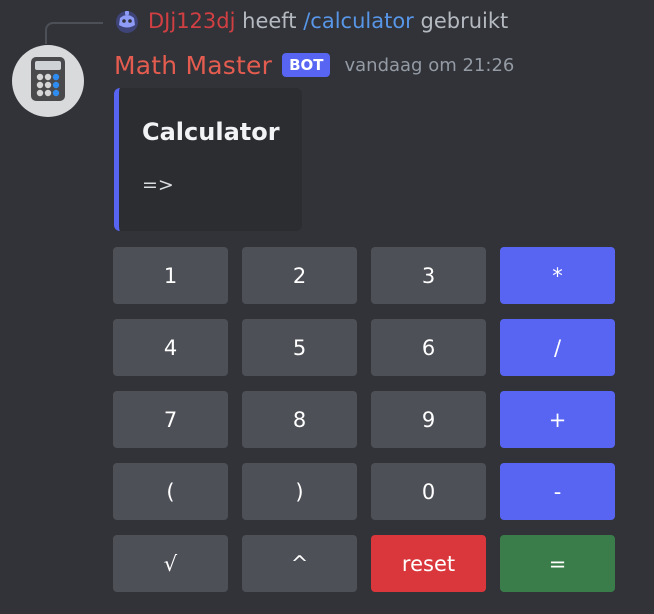 This screenshot has width=654, height=614. I want to click on avatar, so click(48, 81).